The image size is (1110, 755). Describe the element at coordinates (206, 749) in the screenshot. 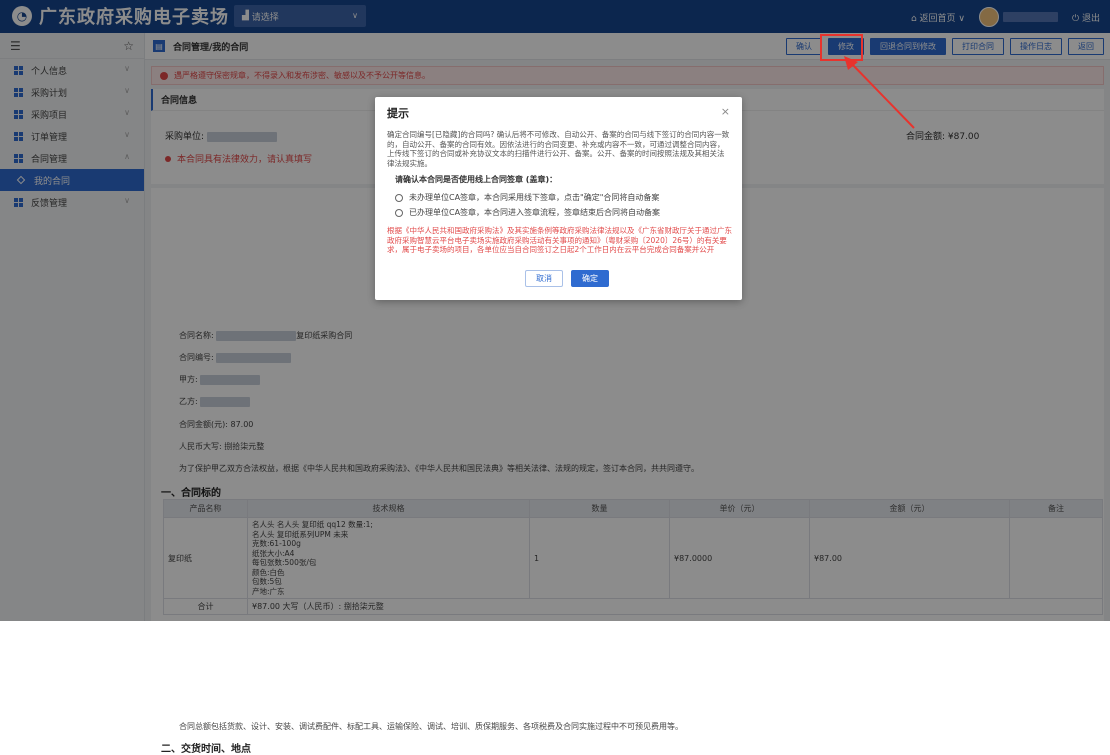

I see `section-heading-2: 二、交货时间、地点` at that location.